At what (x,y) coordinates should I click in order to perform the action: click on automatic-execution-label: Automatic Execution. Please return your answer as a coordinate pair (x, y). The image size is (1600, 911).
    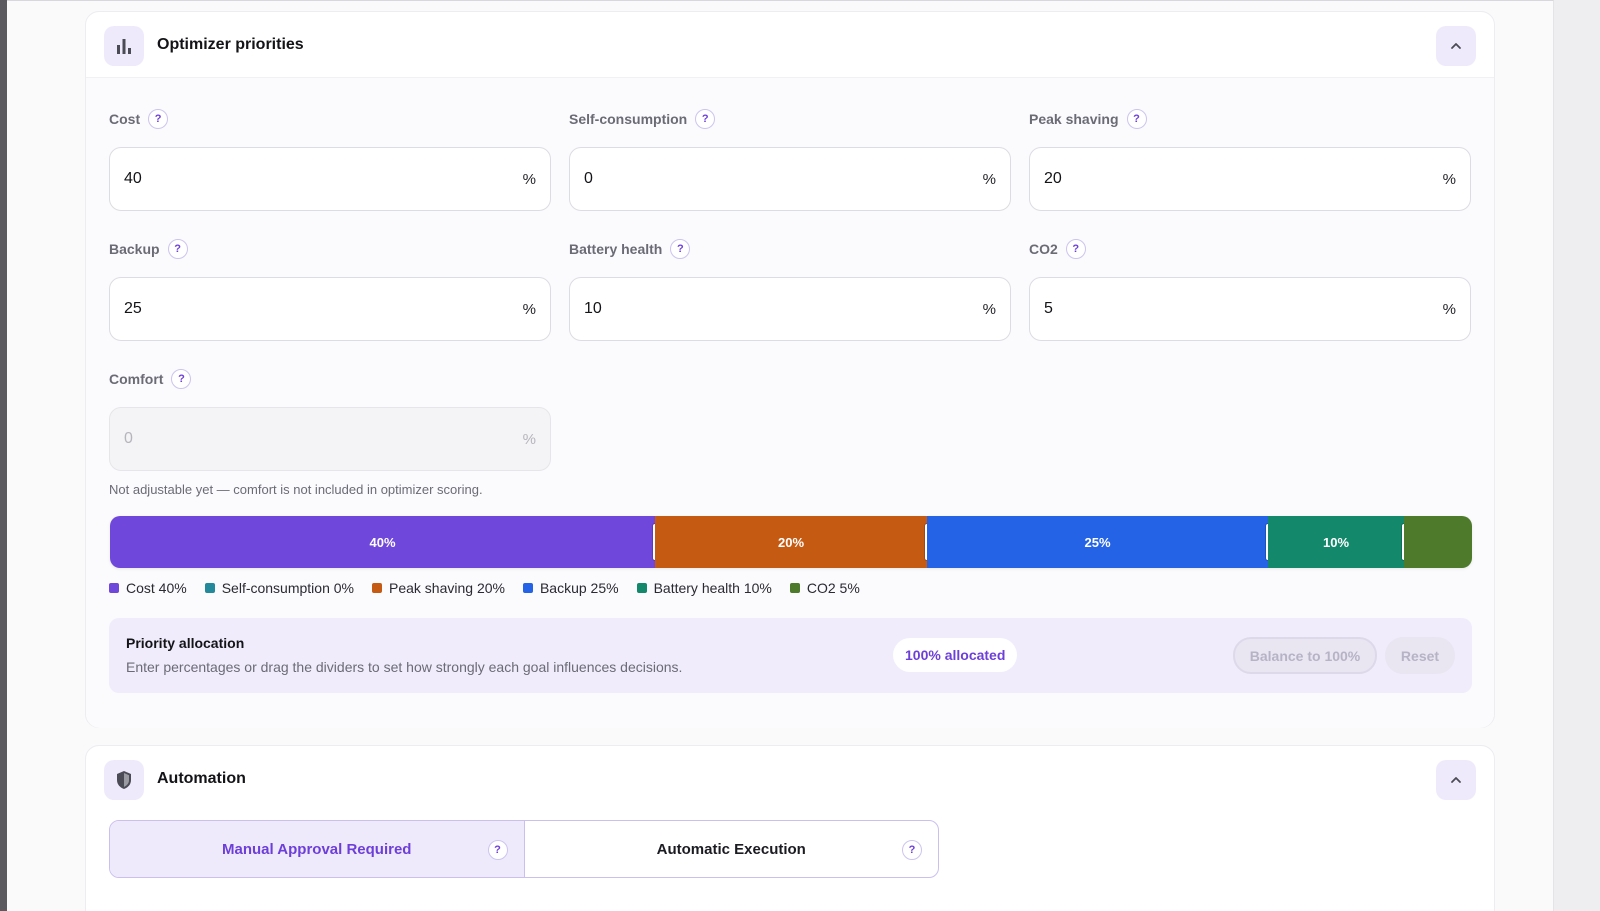
    Looking at the image, I should click on (731, 849).